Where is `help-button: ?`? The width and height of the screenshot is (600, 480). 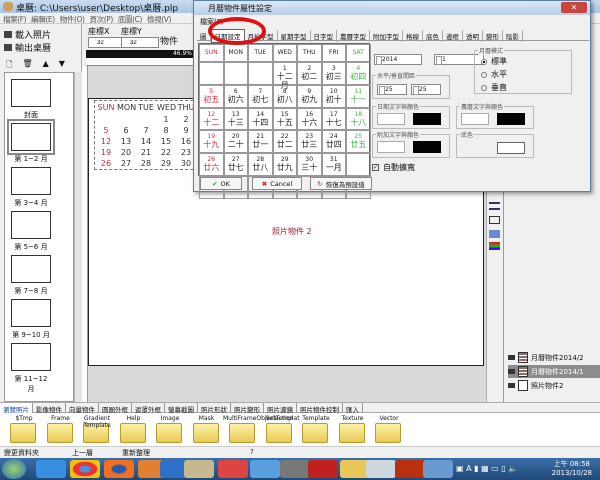 help-button: ? is located at coordinates (252, 452).